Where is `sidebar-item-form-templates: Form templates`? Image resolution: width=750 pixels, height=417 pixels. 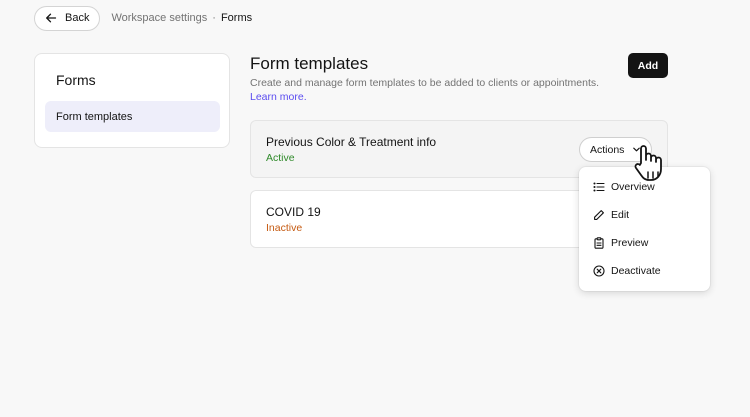
sidebar-item-form-templates: Form templates is located at coordinates (132, 116).